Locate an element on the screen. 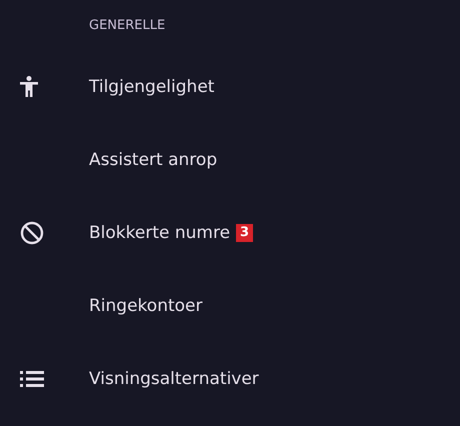 The width and height of the screenshot is (460, 426). settings-item: Visningsalternativer is located at coordinates (174, 378).